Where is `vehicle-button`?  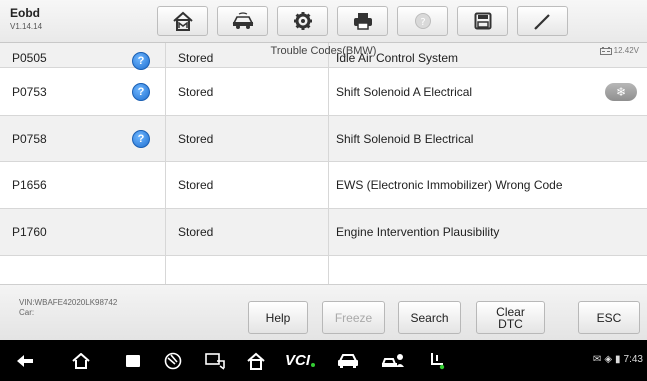
vehicle-button is located at coordinates (242, 21).